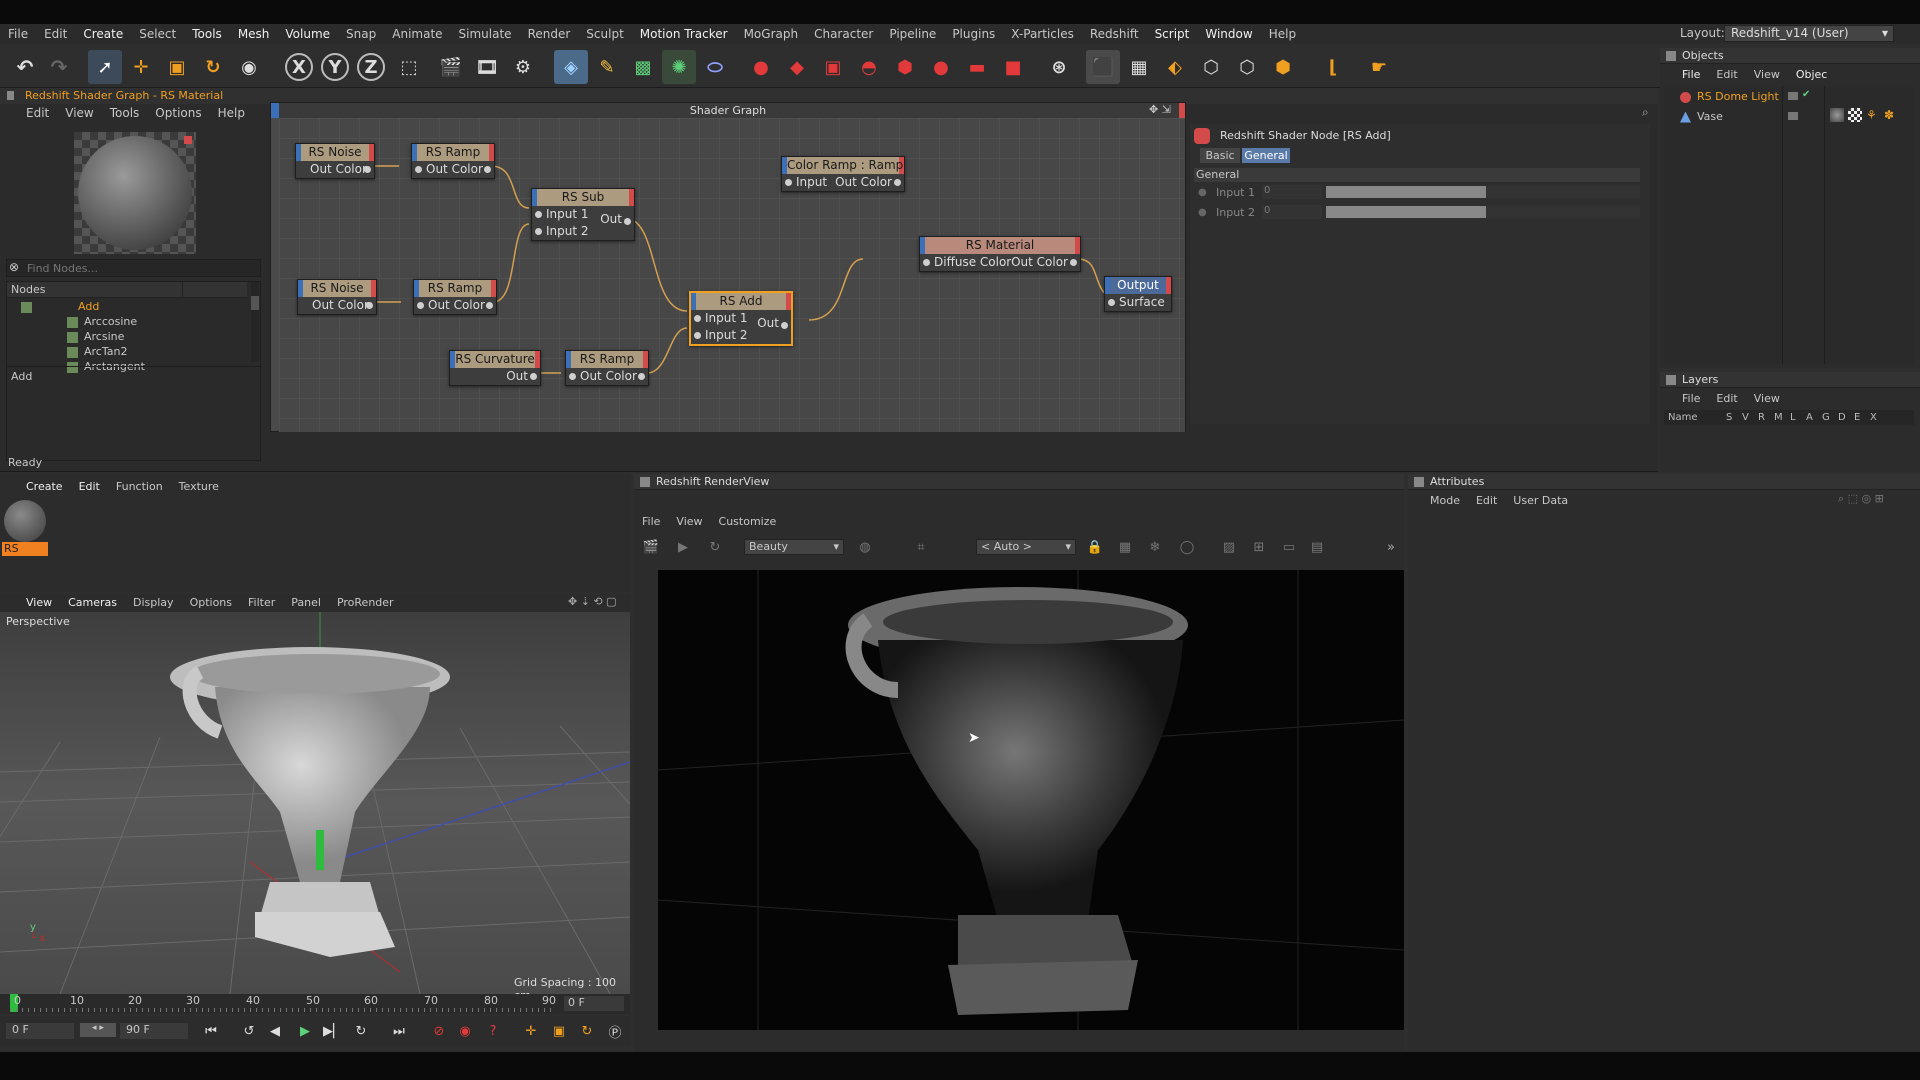 Image resolution: width=1920 pixels, height=1080 pixels. What do you see at coordinates (1289, 547) in the screenshot?
I see `pv-icon: ▭` at bounding box center [1289, 547].